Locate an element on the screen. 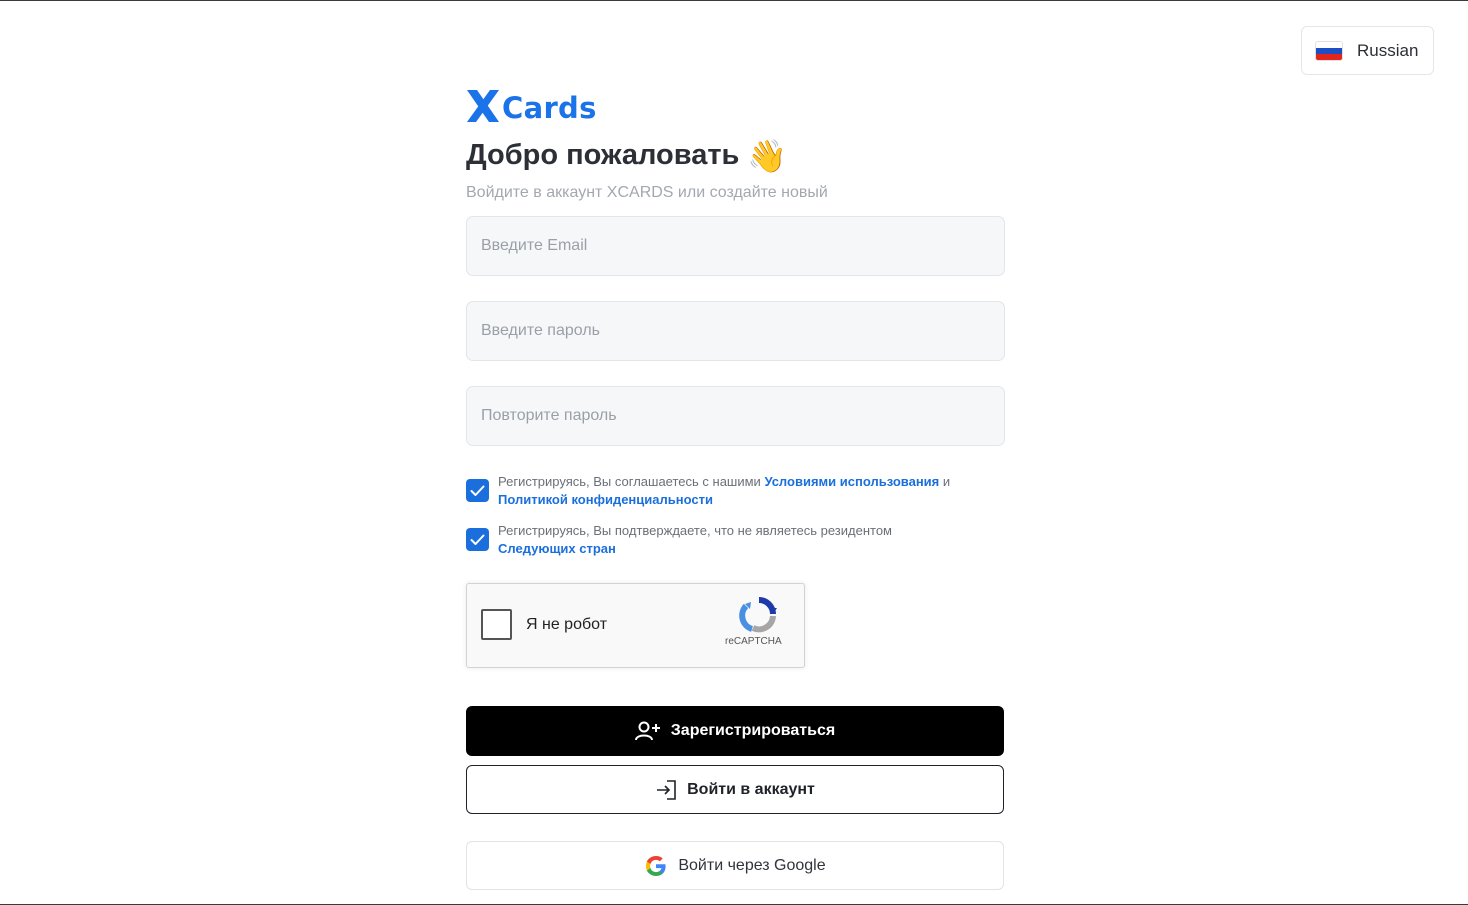 The height and width of the screenshot is (905, 1468). login-button: Войти в аккаунт is located at coordinates (735, 789).